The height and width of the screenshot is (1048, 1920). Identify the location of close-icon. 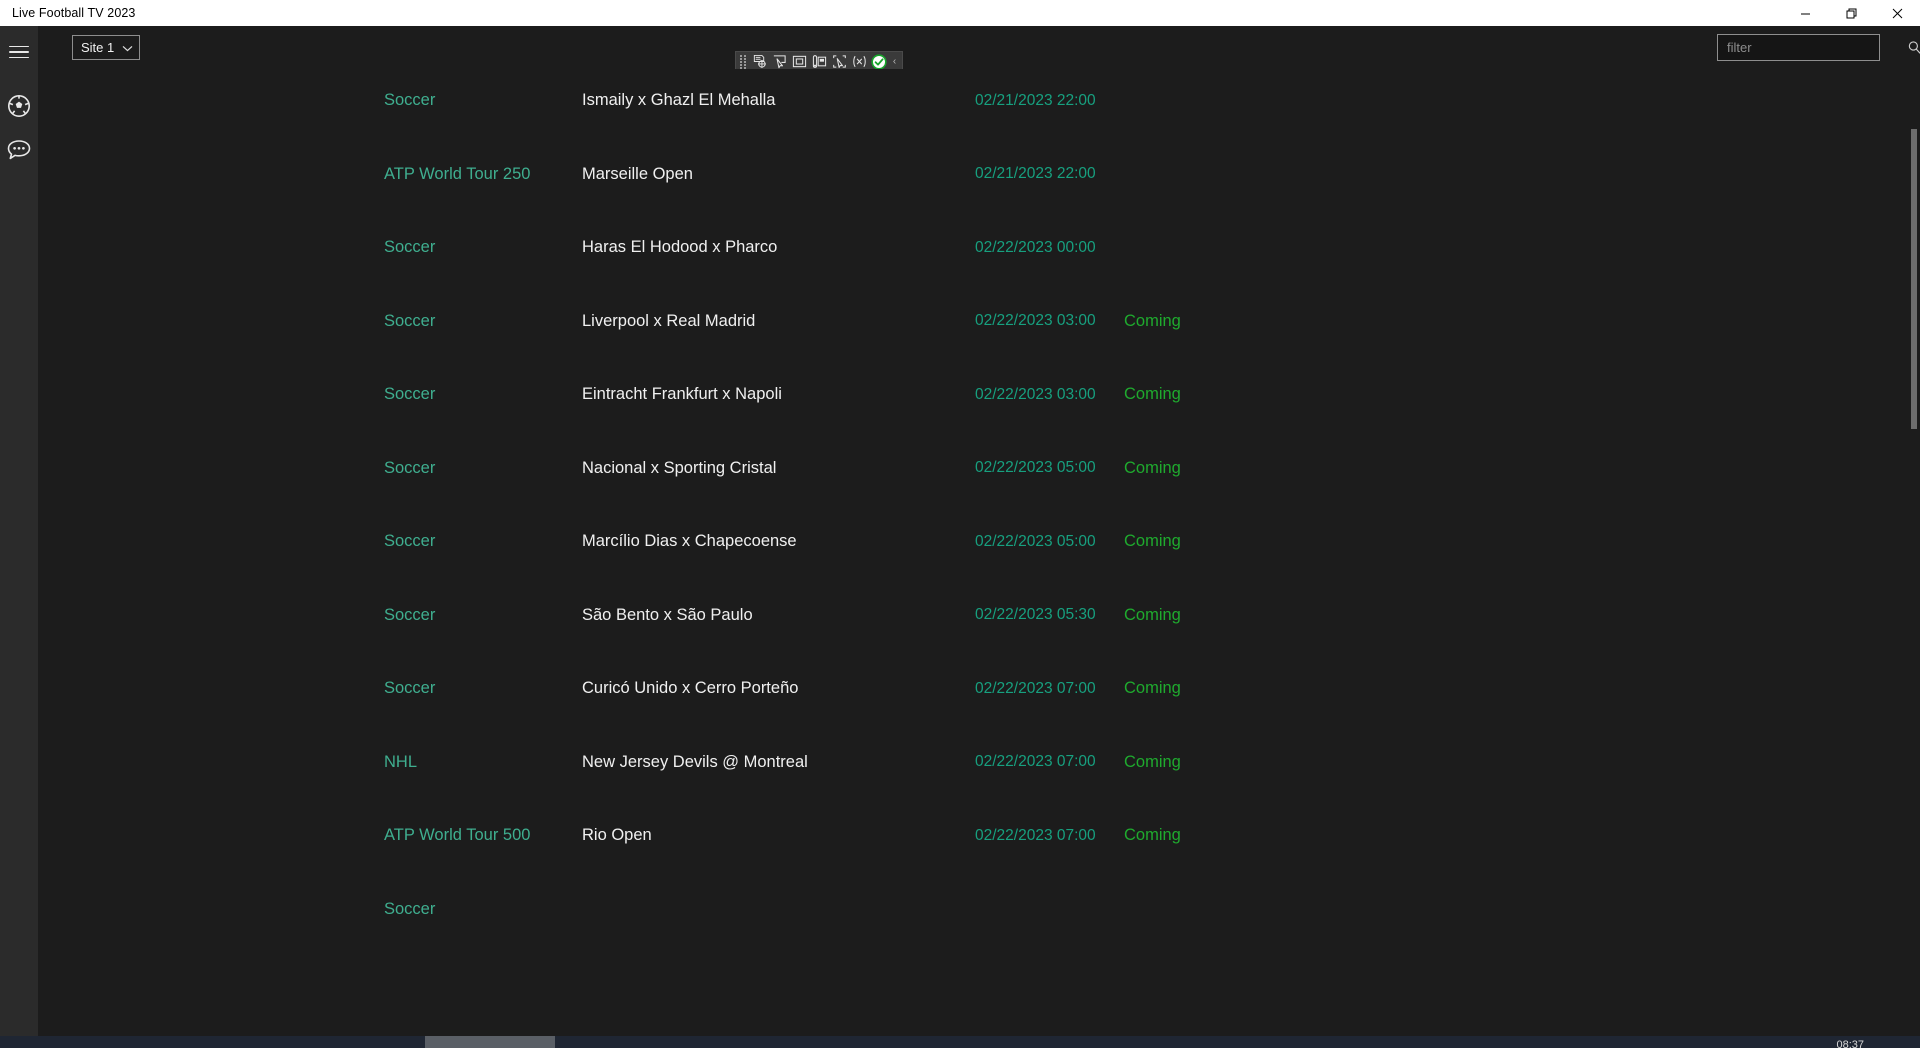
(1897, 13).